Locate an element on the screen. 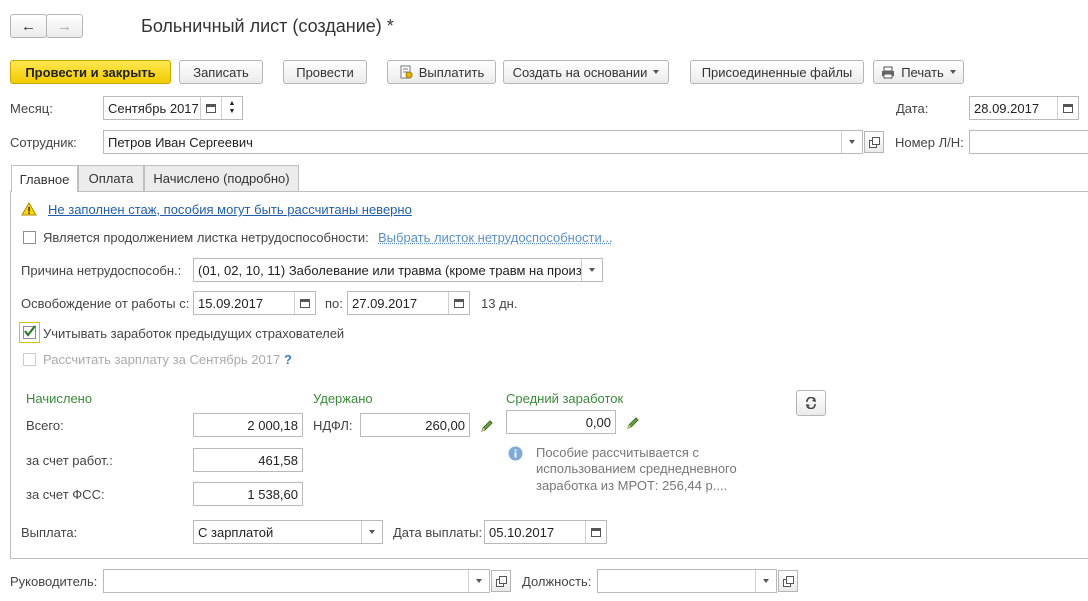  fss-field: 1 538,60 is located at coordinates (248, 494).